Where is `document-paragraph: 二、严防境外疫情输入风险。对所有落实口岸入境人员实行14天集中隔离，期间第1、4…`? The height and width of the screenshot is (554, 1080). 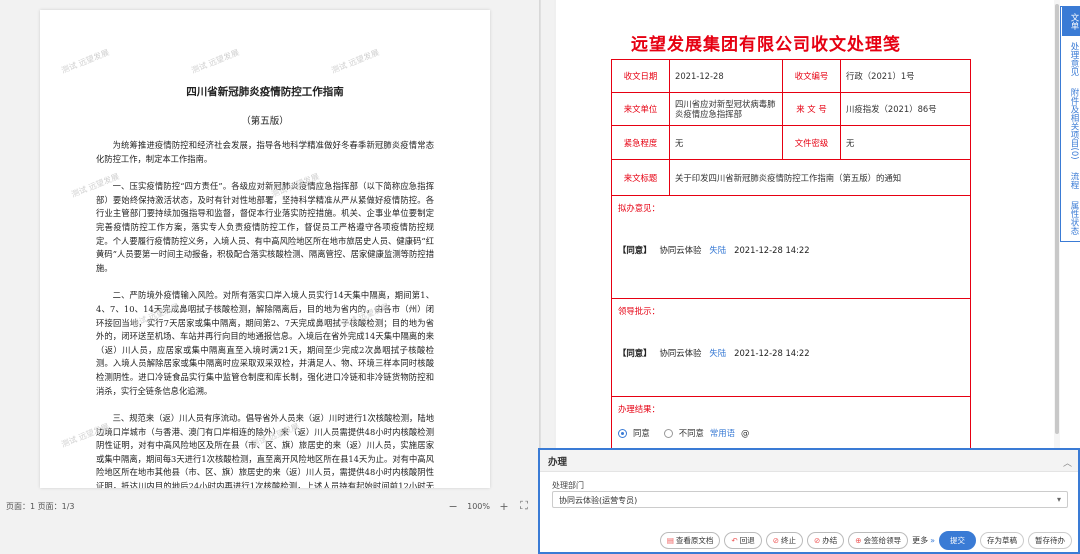
document-paragraph: 二、严防境外疫情输入风险。对所有落实口岸入境人员实行14天集中隔离，期间第1、4… is located at coordinates (265, 343).